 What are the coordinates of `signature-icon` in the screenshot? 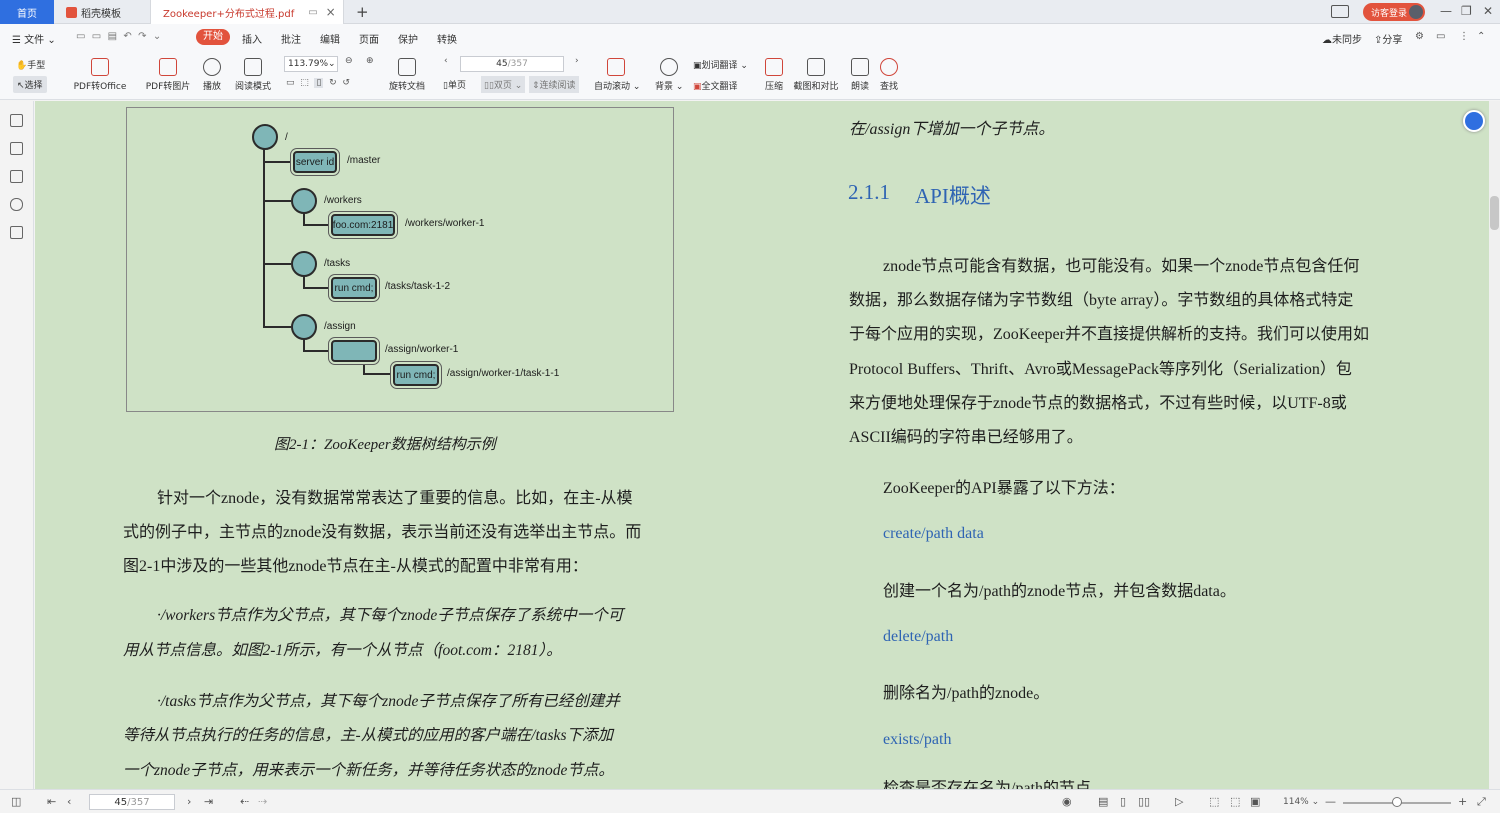 It's located at (16, 232).